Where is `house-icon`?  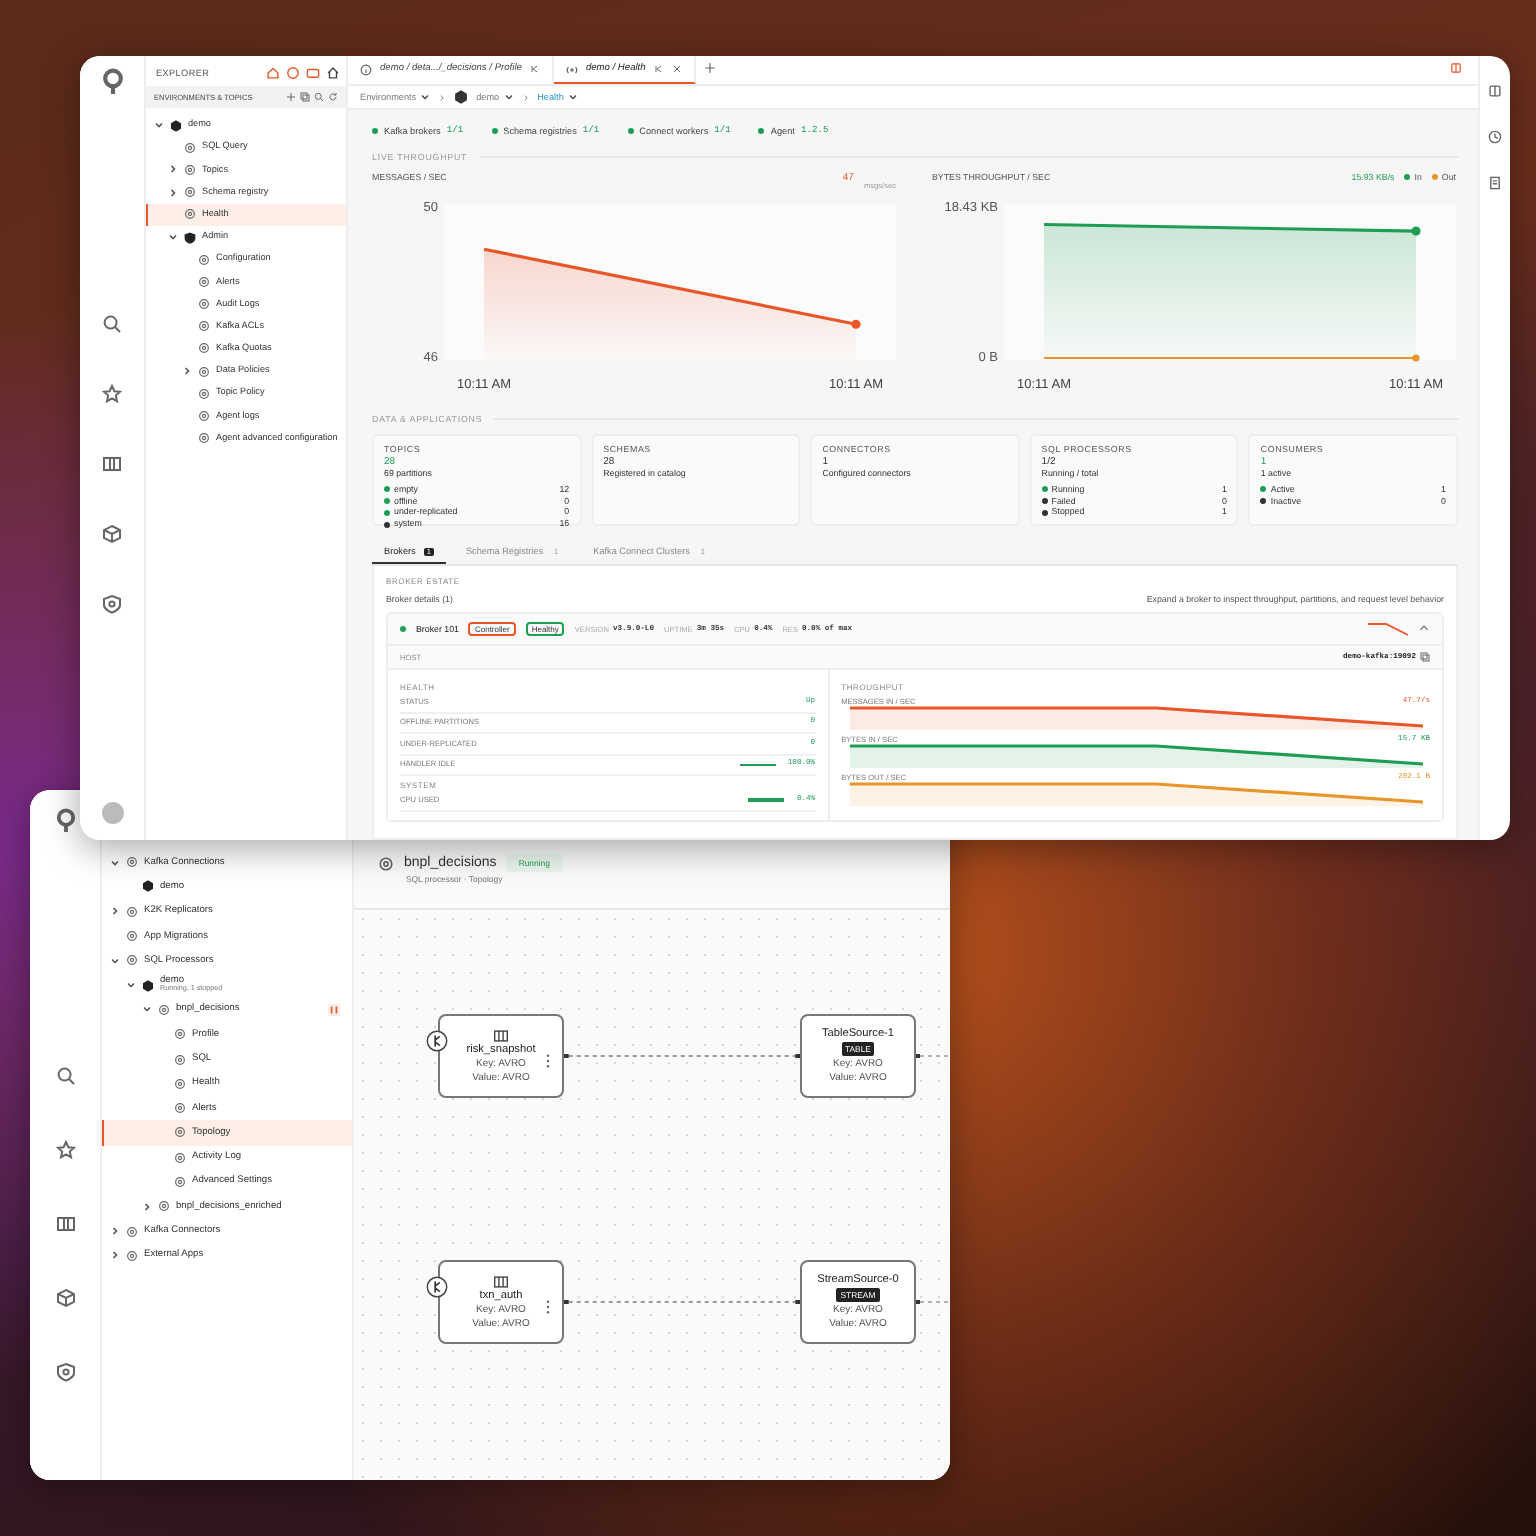 house-icon is located at coordinates (333, 73).